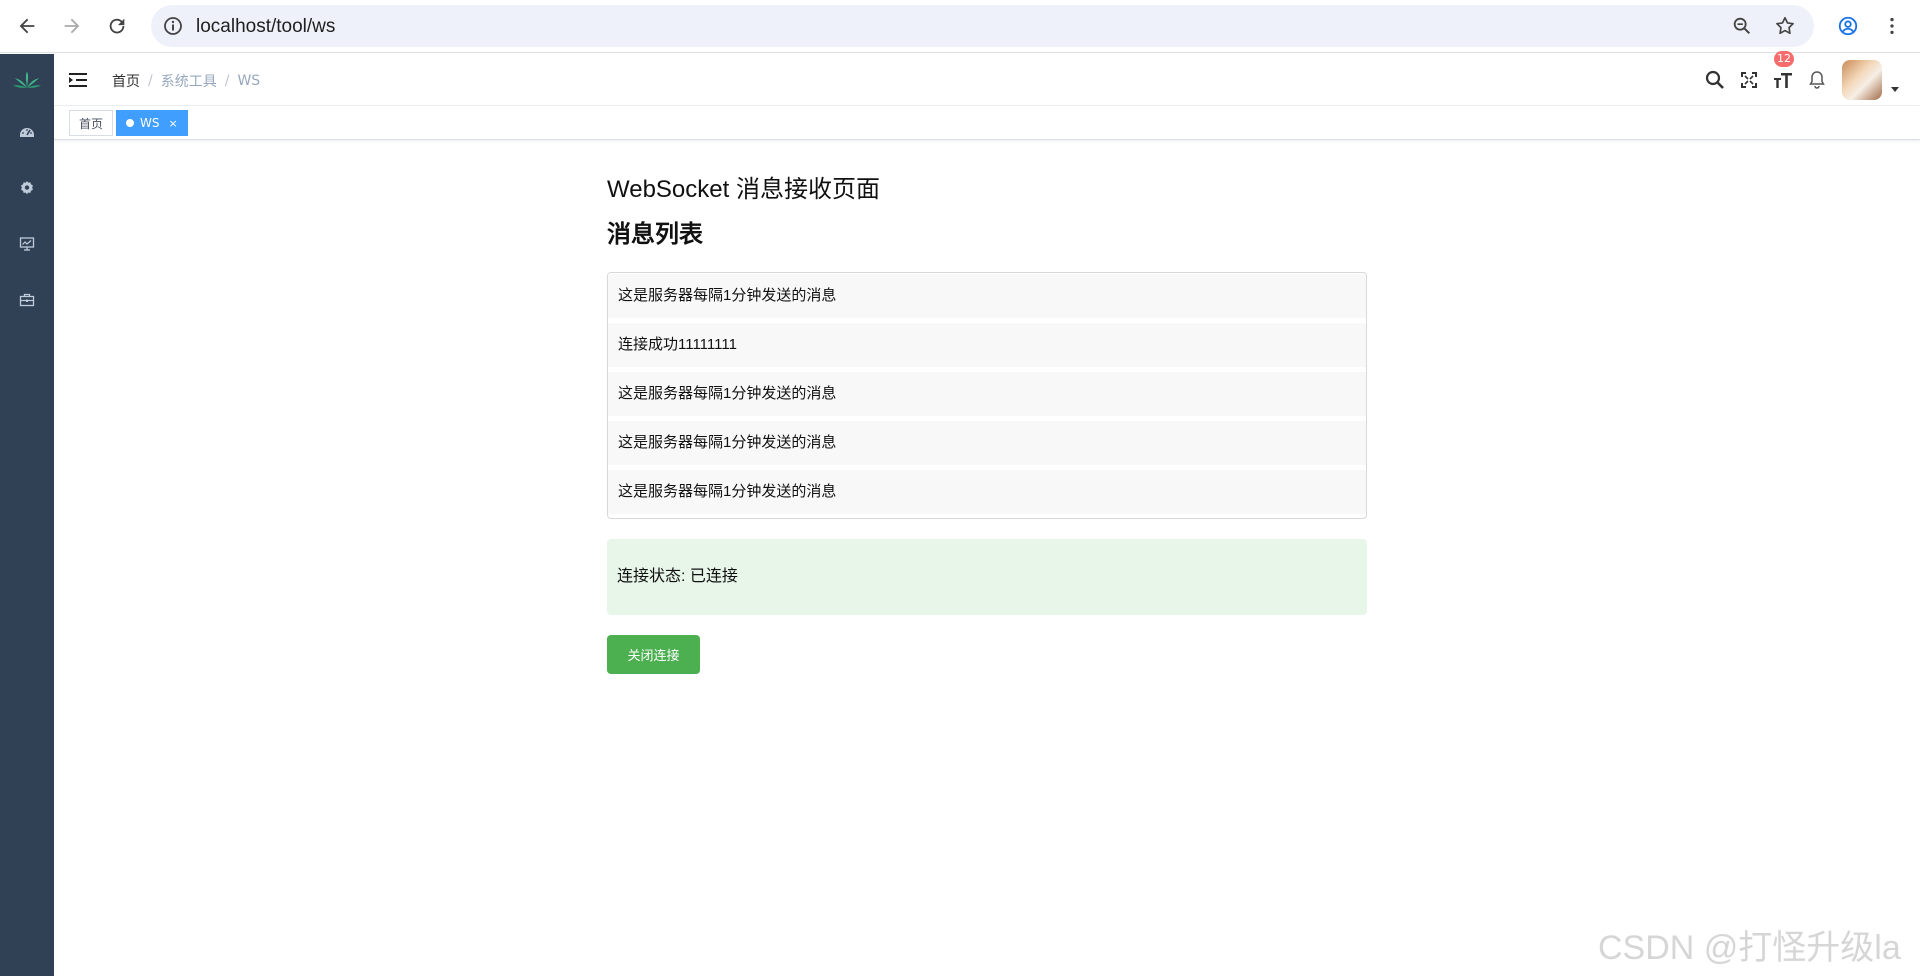  Describe the element at coordinates (1862, 80) in the screenshot. I see `avatar` at that location.